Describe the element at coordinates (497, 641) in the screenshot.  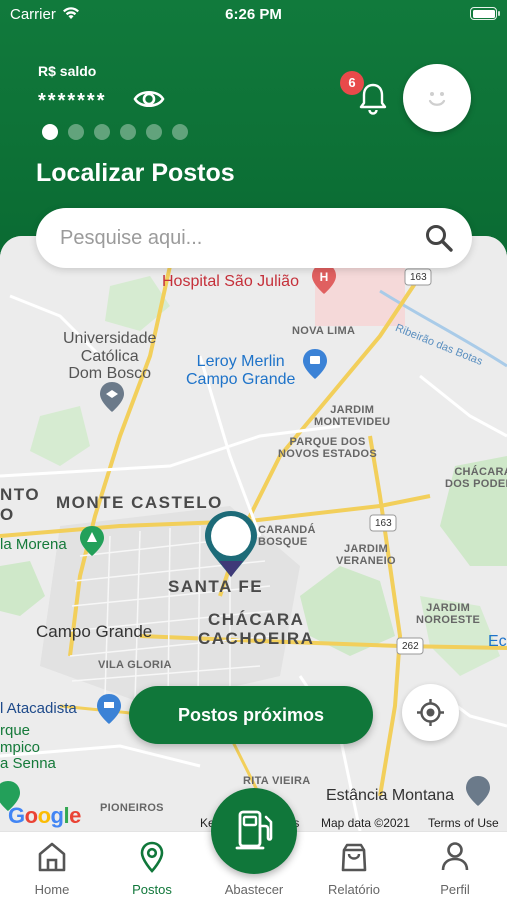
I see `map-label-ec: Ec` at that location.